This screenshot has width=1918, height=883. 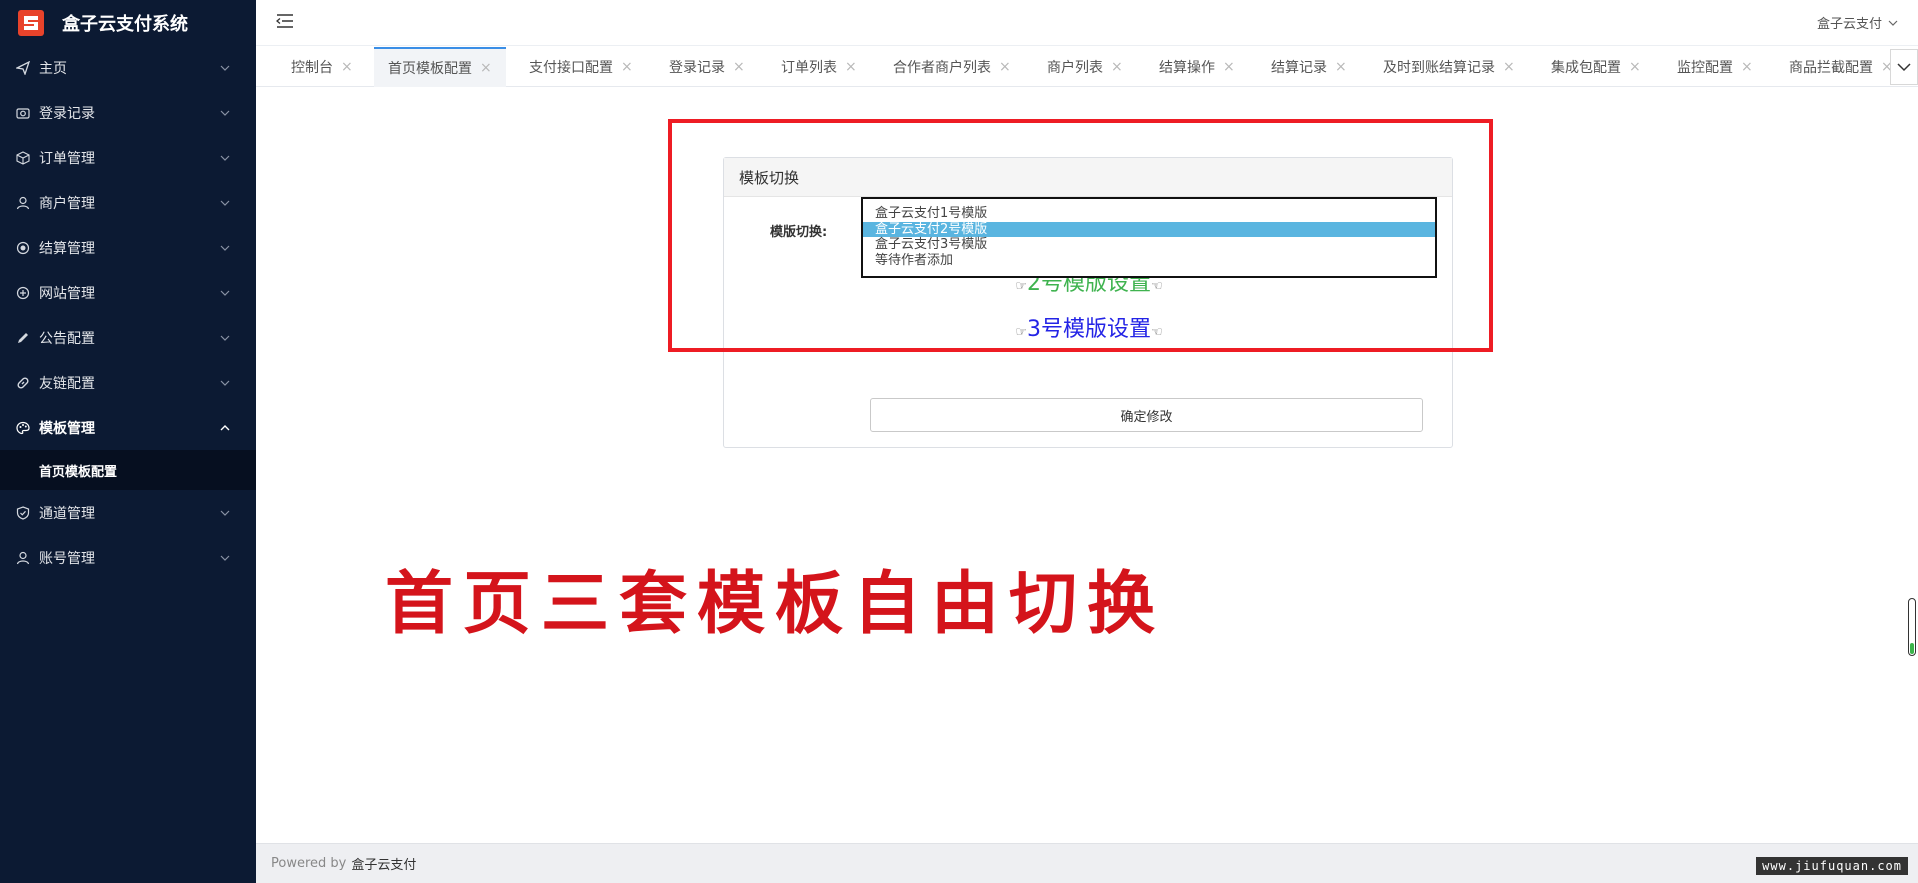 I want to click on menu-fold-icon, so click(x=285, y=21).